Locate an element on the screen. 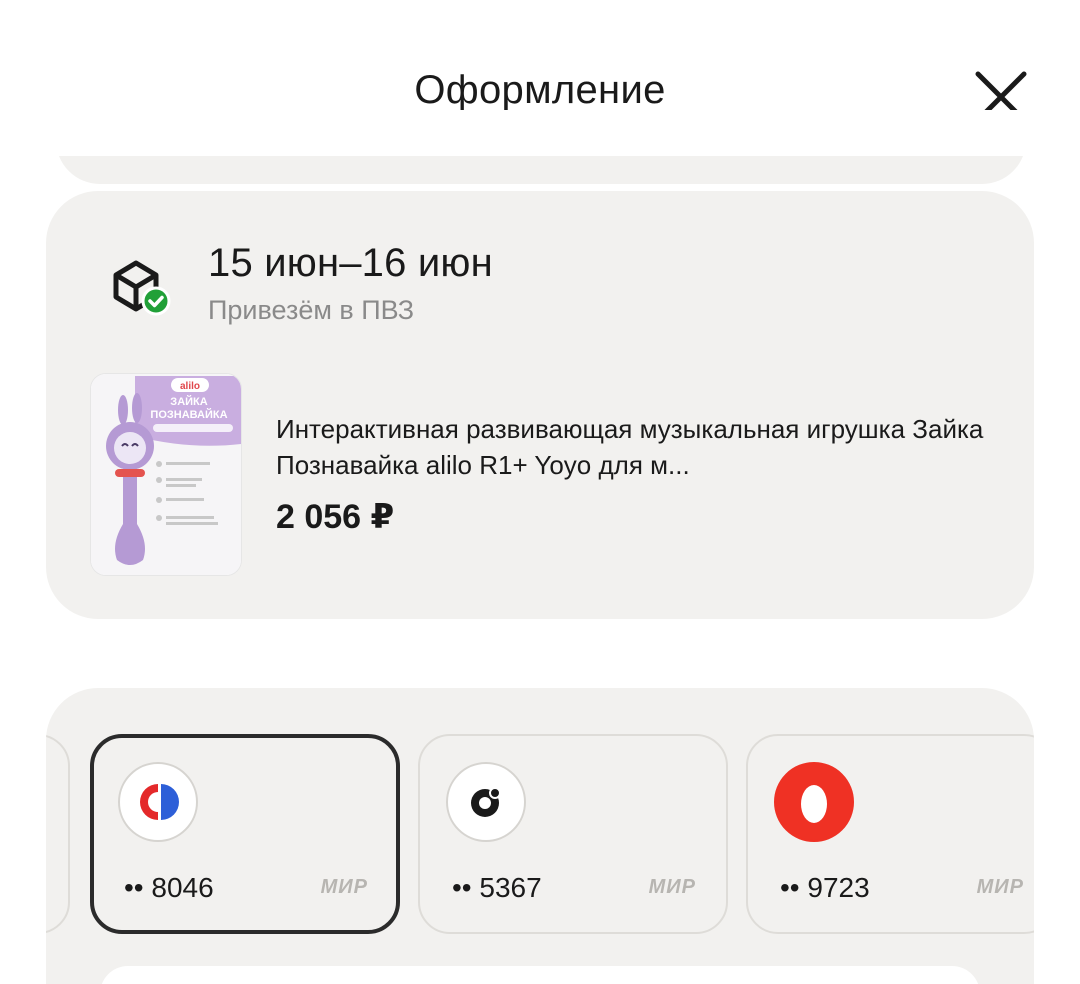 Image resolution: width=1080 pixels, height=984 pixels. bank-logo-mts-icon is located at coordinates (158, 802).